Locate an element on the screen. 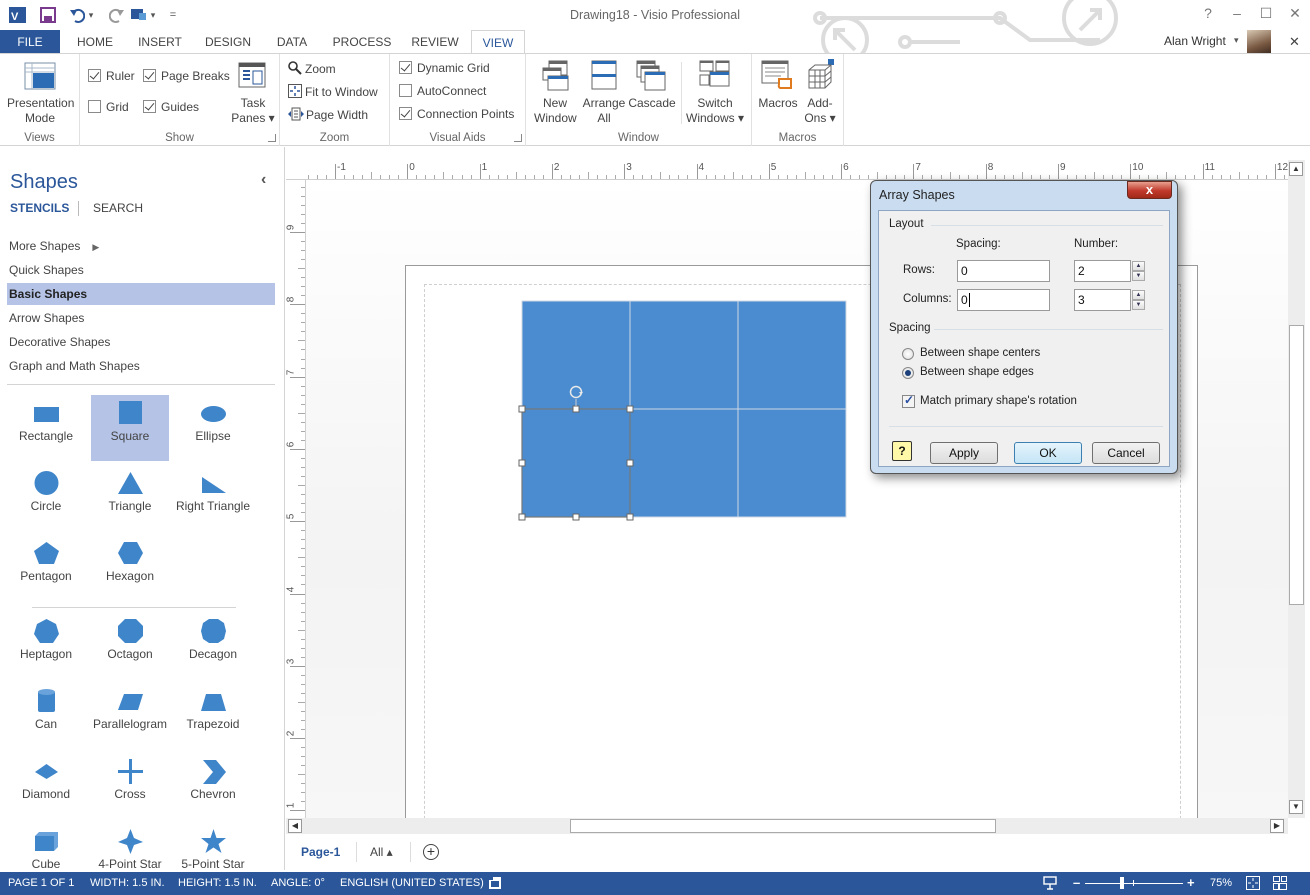 Image resolution: width=1310 pixels, height=895 pixels. horizontal-scrollbar: ◀ ▶ is located at coordinates (787, 826).